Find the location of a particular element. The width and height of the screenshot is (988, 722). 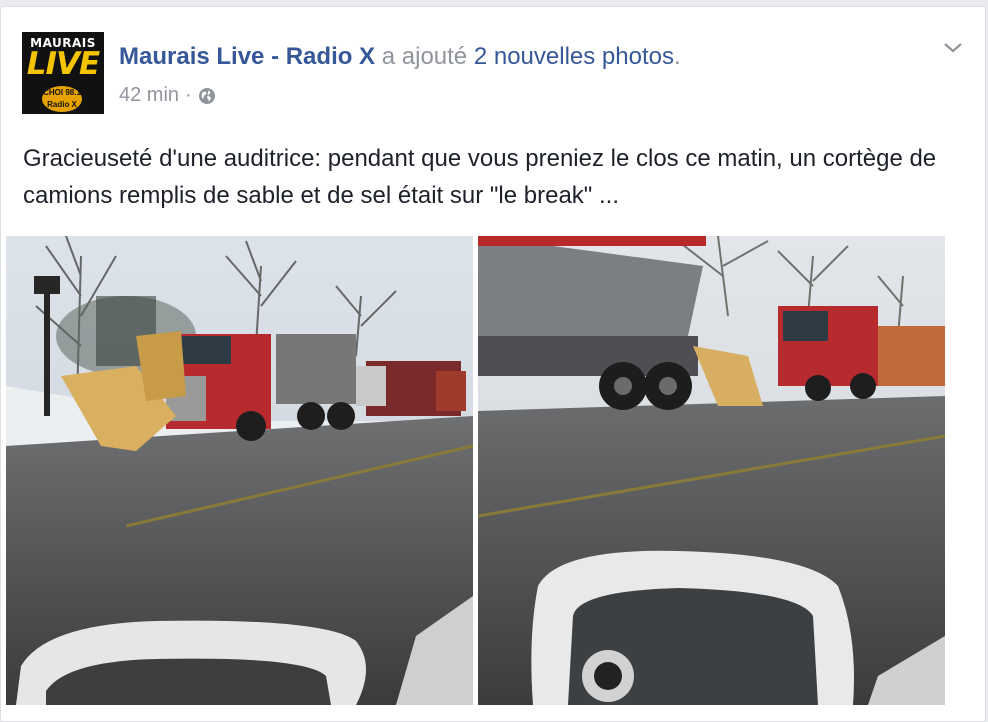

timestamp-link: 42 min is located at coordinates (149, 95).